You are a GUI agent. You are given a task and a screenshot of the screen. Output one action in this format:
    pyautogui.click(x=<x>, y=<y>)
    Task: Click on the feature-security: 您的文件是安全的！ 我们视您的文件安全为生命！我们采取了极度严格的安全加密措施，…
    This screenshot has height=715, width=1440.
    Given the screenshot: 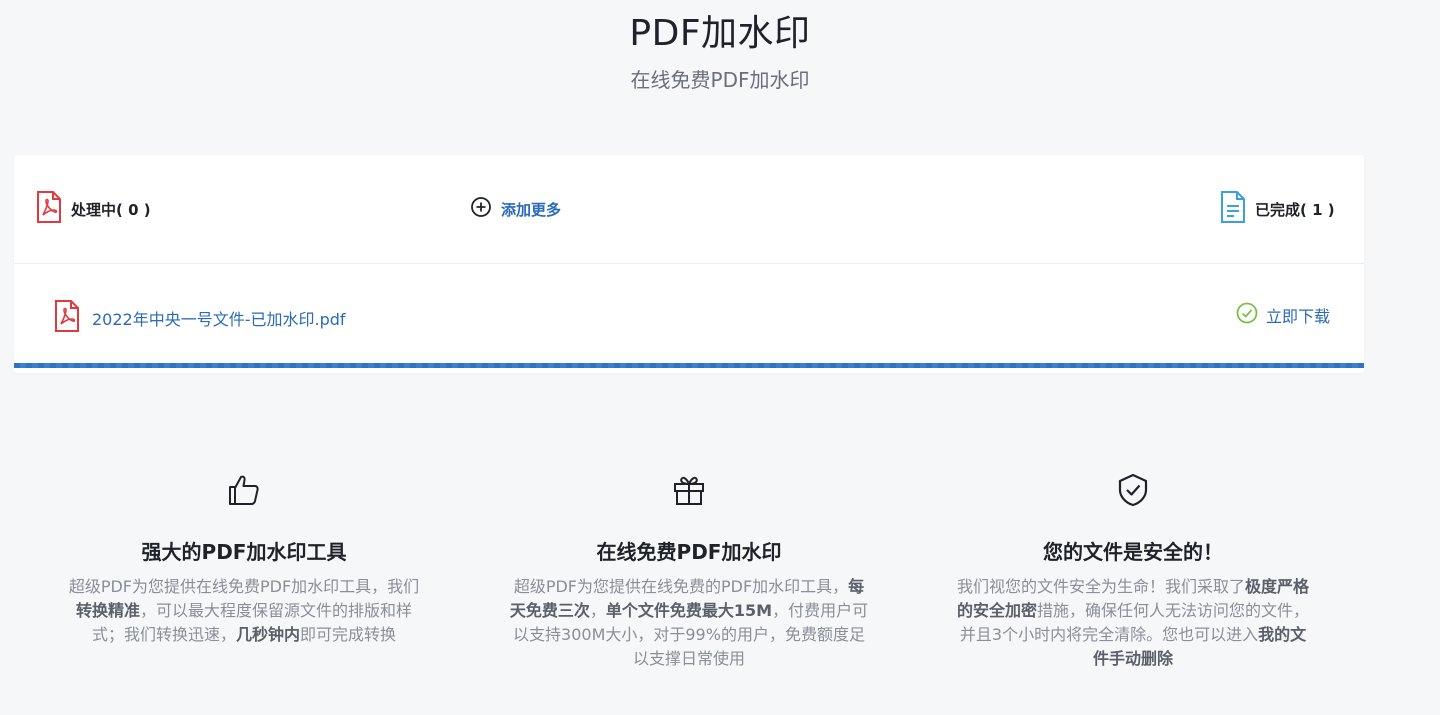 What is the action you would take?
    pyautogui.click(x=1133, y=570)
    